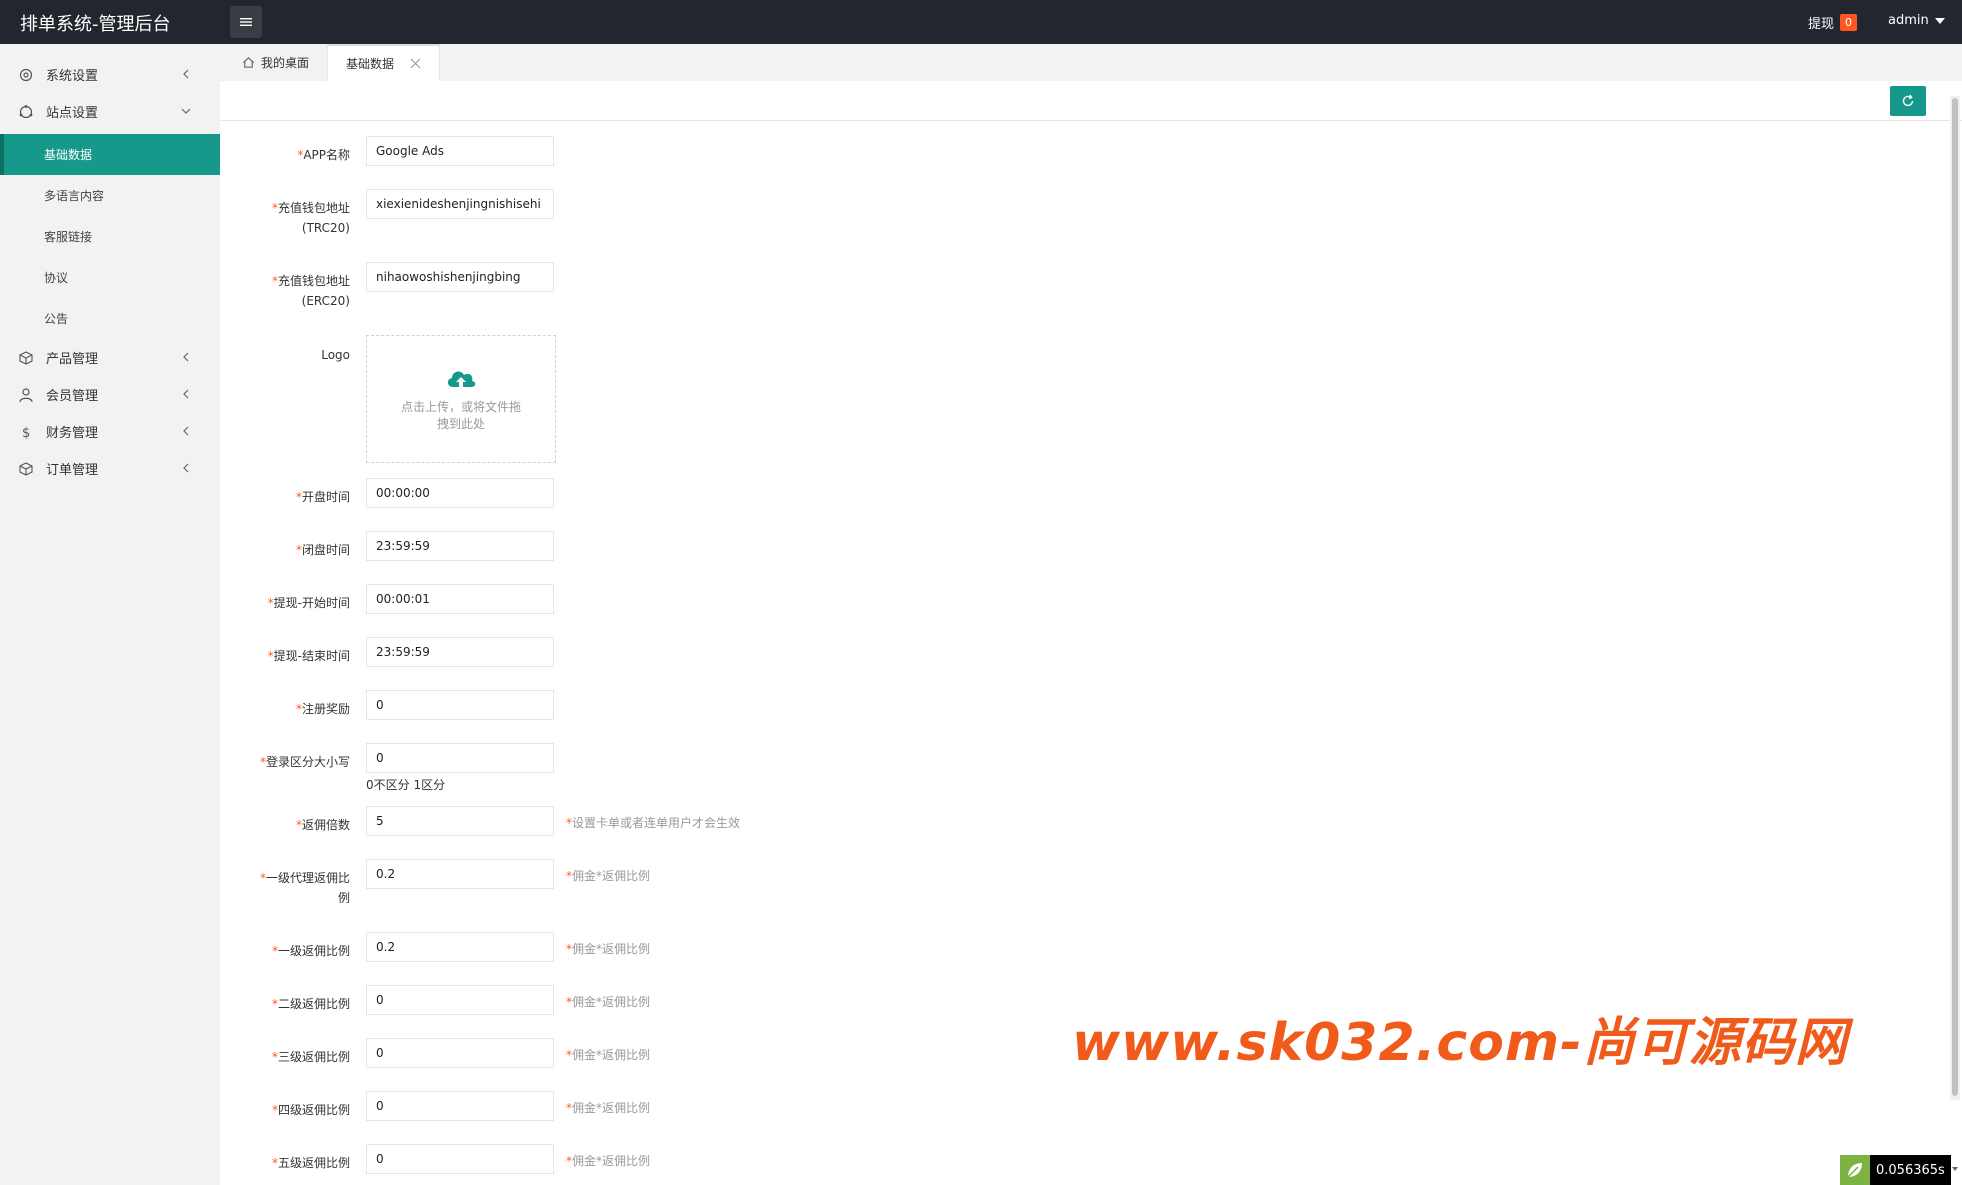  Describe the element at coordinates (72, 433) in the screenshot. I see `sidebar-item-label: 财务管理` at that location.